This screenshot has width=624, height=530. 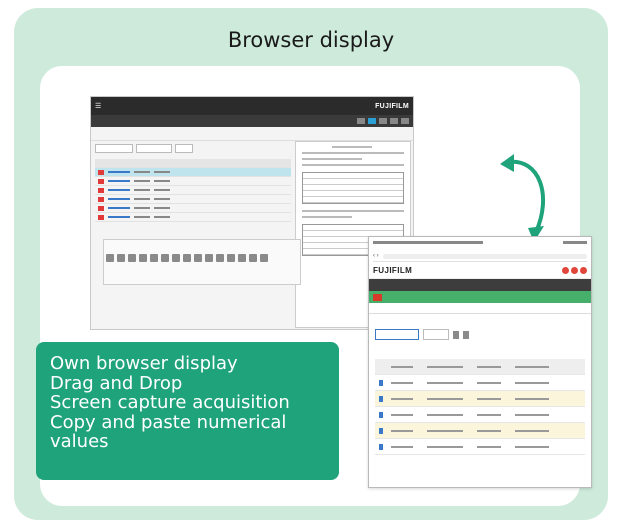 What do you see at coordinates (252, 106) in the screenshot?
I see `workspace-titlebar: ☰ FUJIFILM` at bounding box center [252, 106].